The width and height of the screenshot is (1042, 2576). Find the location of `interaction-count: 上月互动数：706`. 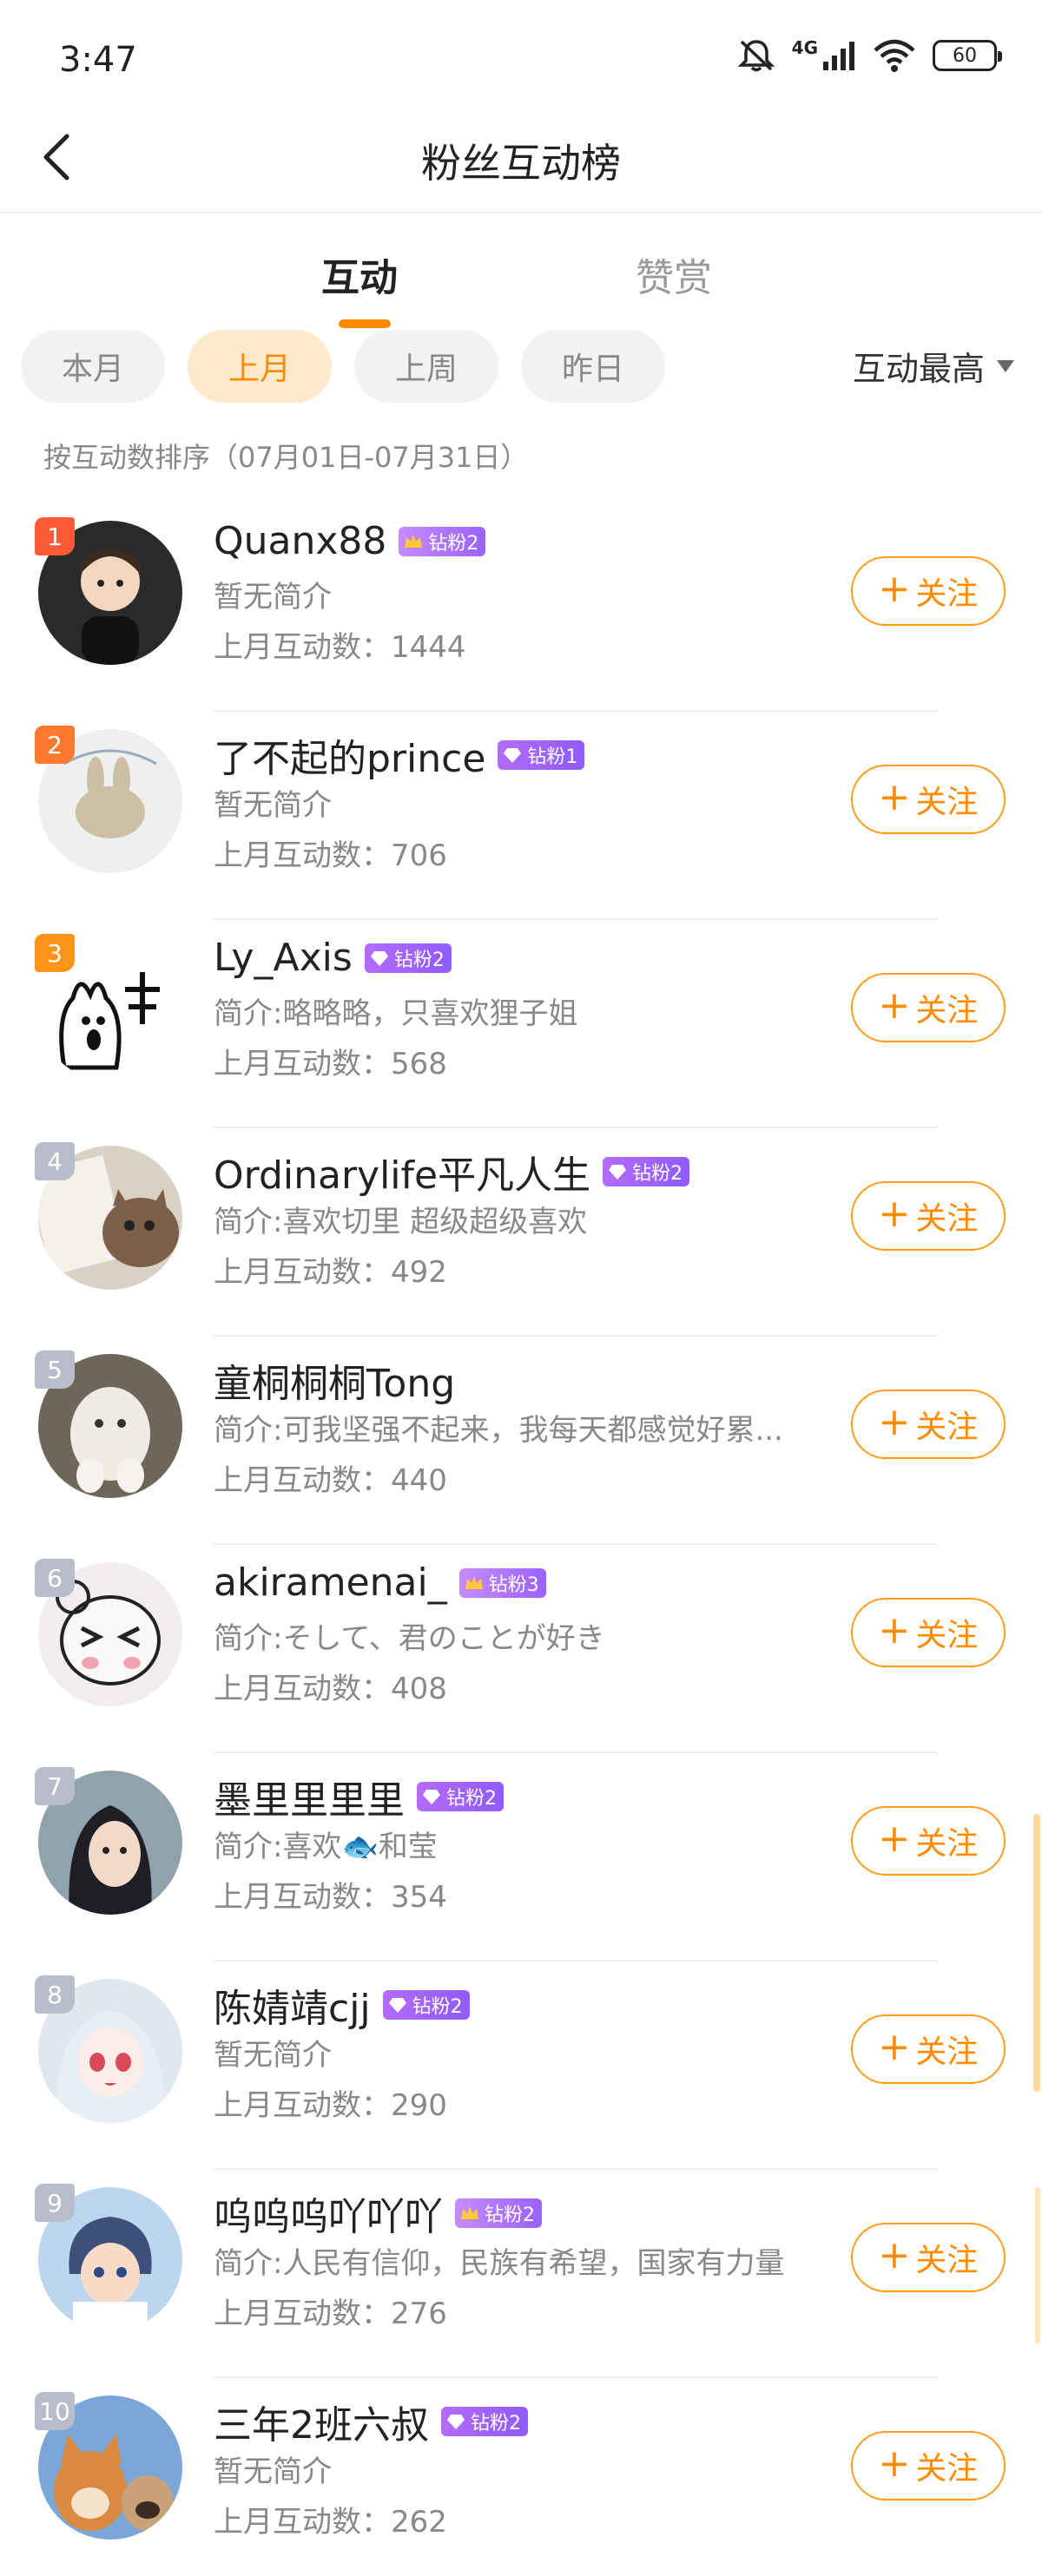

interaction-count: 上月互动数：706 is located at coordinates (330, 855).